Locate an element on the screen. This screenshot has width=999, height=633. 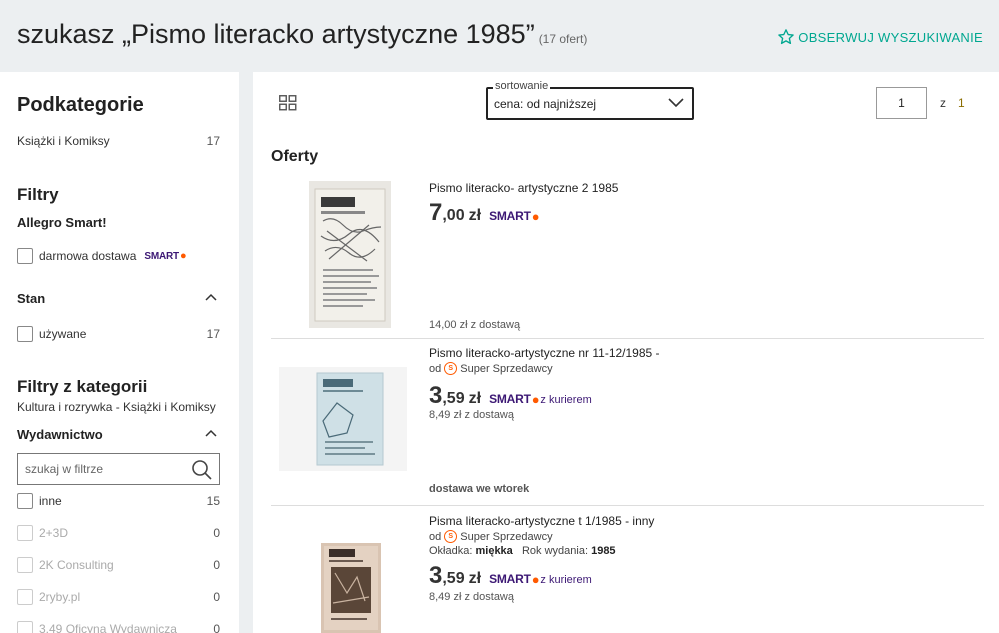
category-path: Kultura i rozrywka - Książki i Komiksy is located at coordinates (116, 407).